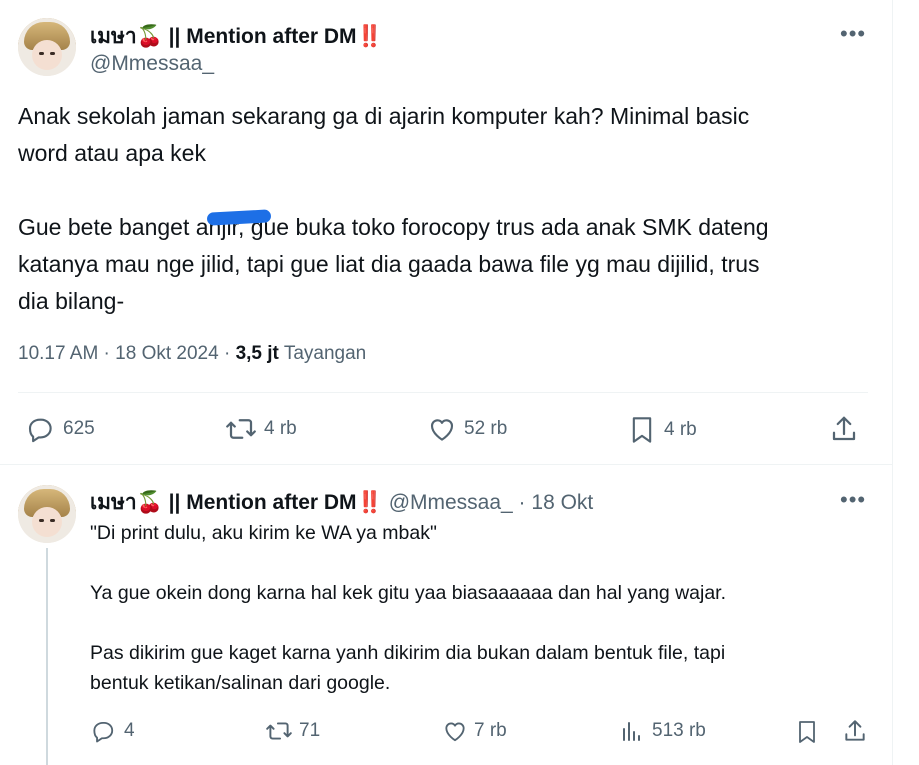 The width and height of the screenshot is (919, 765). Describe the element at coordinates (240, 683) in the screenshot. I see `reply-line: bentuk ketikan/salinan dari google.` at that location.